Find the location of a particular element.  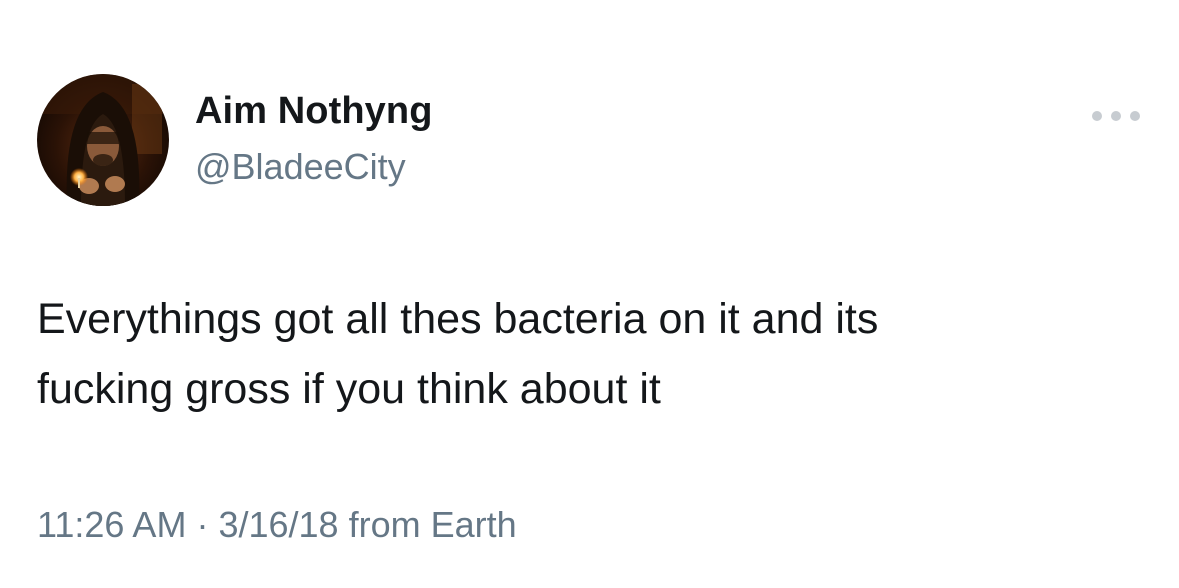

tweet-date: 3/16/18 is located at coordinates (278, 524).